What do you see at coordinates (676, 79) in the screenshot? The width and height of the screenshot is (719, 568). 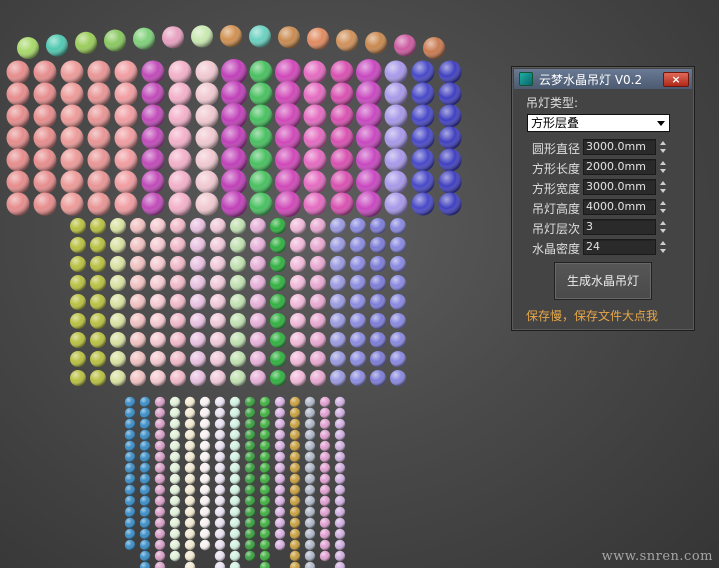 I see `close-button: ×` at bounding box center [676, 79].